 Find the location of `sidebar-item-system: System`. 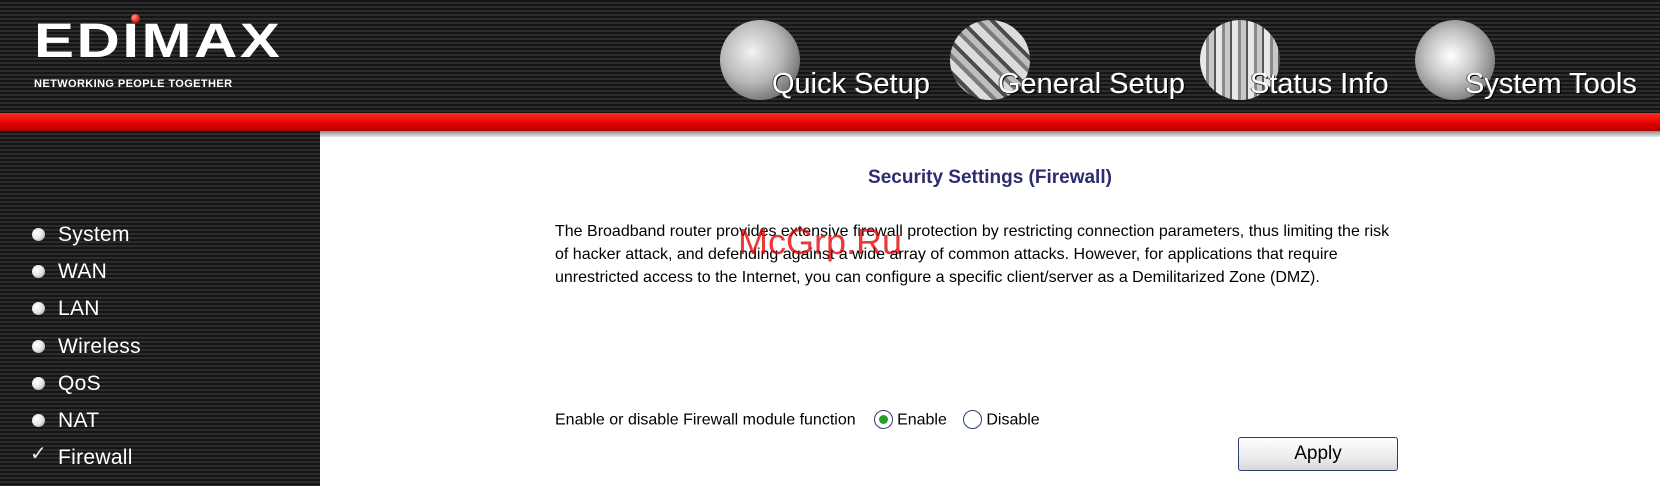

sidebar-item-system: System is located at coordinates (160, 236).